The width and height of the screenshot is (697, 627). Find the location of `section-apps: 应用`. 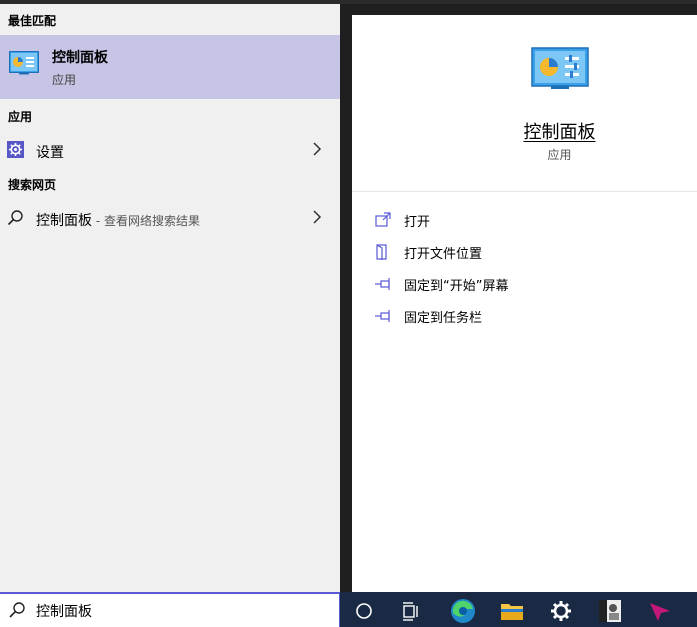

section-apps: 应用 is located at coordinates (20, 117).